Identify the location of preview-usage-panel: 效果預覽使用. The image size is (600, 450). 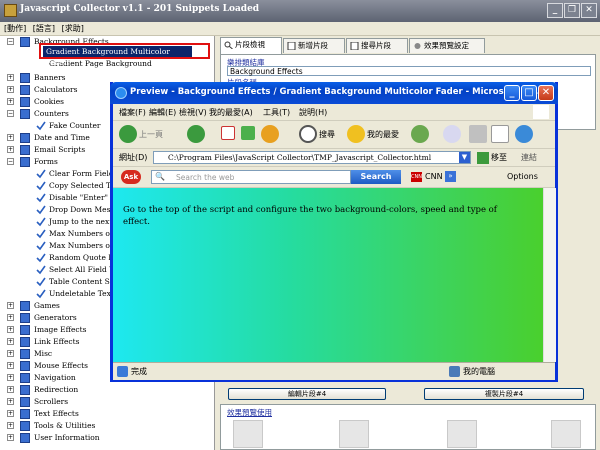
(408, 427).